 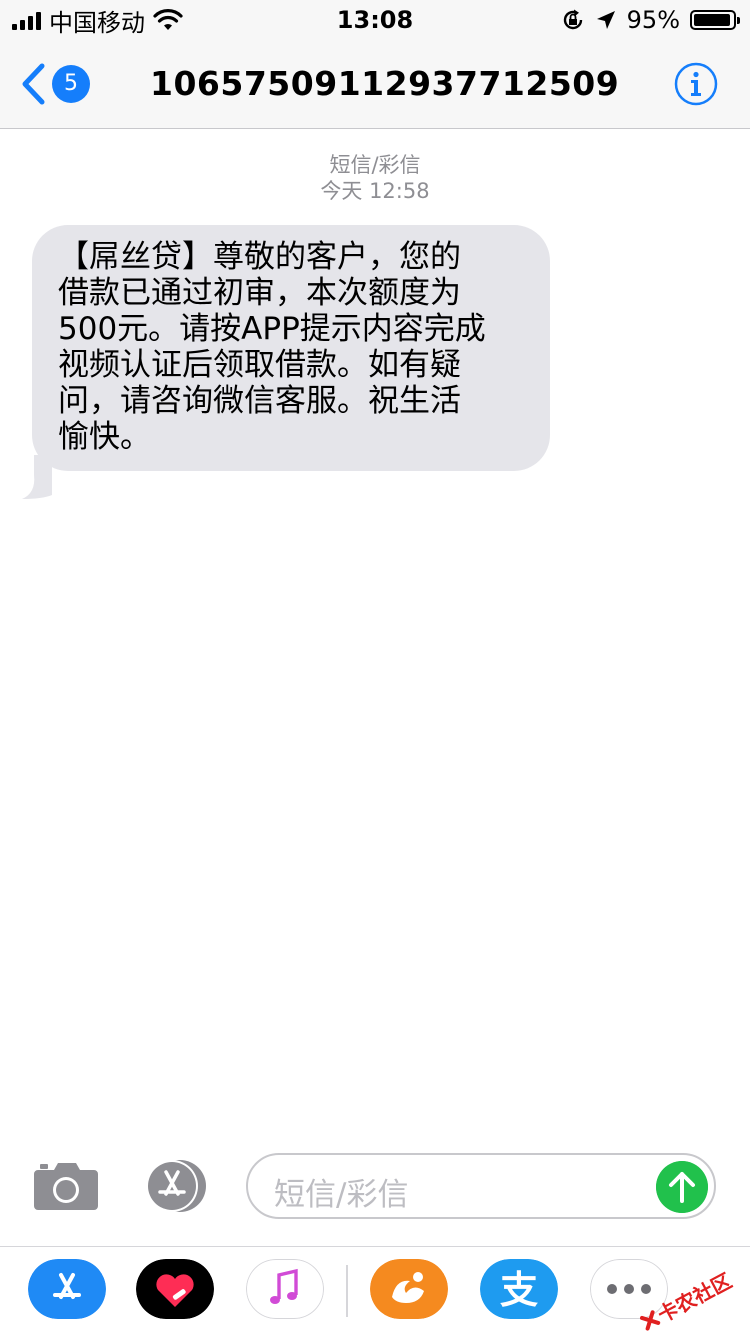 What do you see at coordinates (347, 1291) in the screenshot?
I see `dock-divider` at bounding box center [347, 1291].